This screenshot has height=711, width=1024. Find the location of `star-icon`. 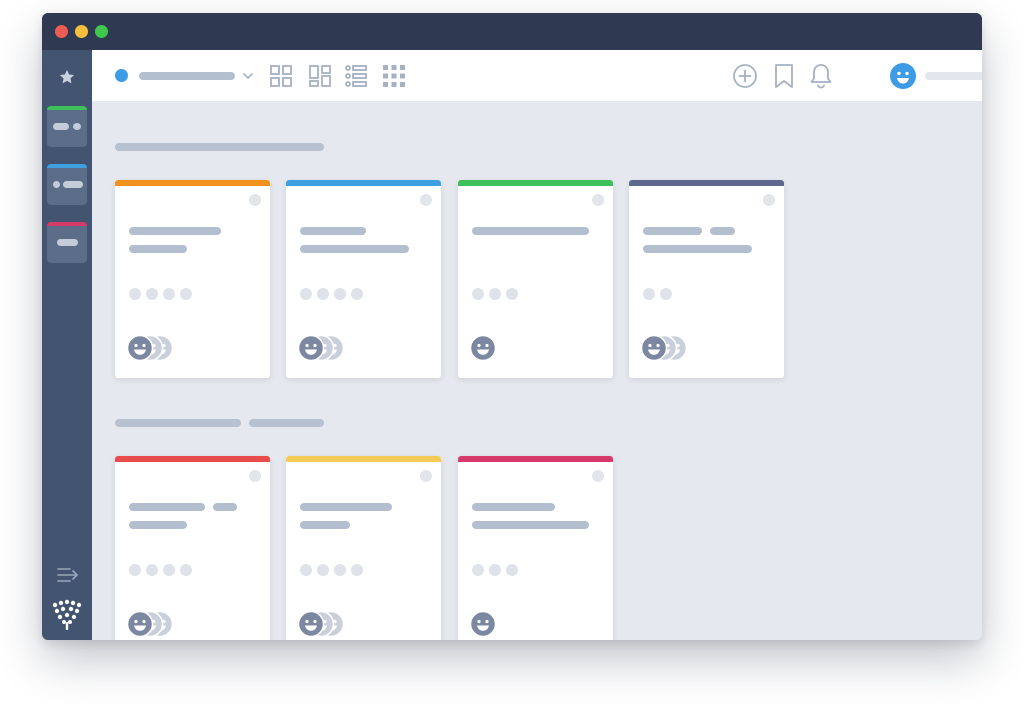

star-icon is located at coordinates (67, 77).